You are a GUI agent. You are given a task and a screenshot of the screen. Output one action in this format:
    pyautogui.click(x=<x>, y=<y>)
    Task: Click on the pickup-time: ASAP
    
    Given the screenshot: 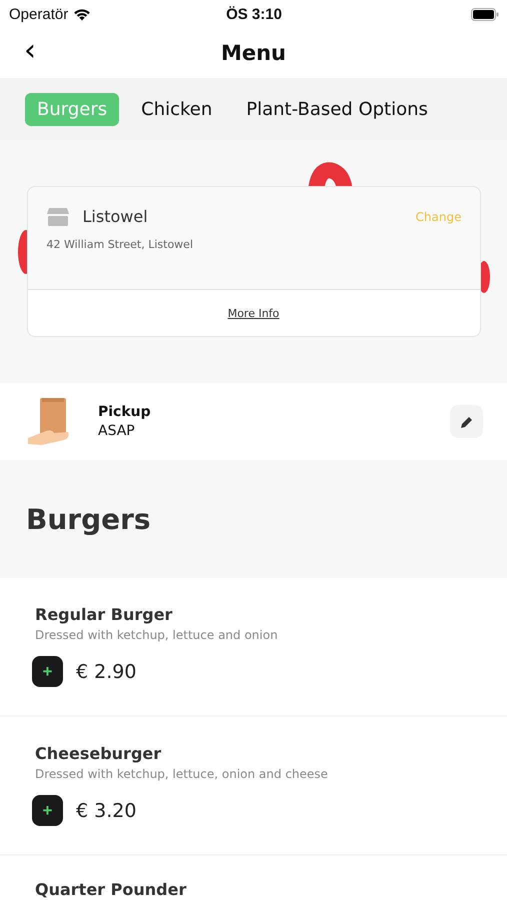 What is the action you would take?
    pyautogui.click(x=117, y=431)
    